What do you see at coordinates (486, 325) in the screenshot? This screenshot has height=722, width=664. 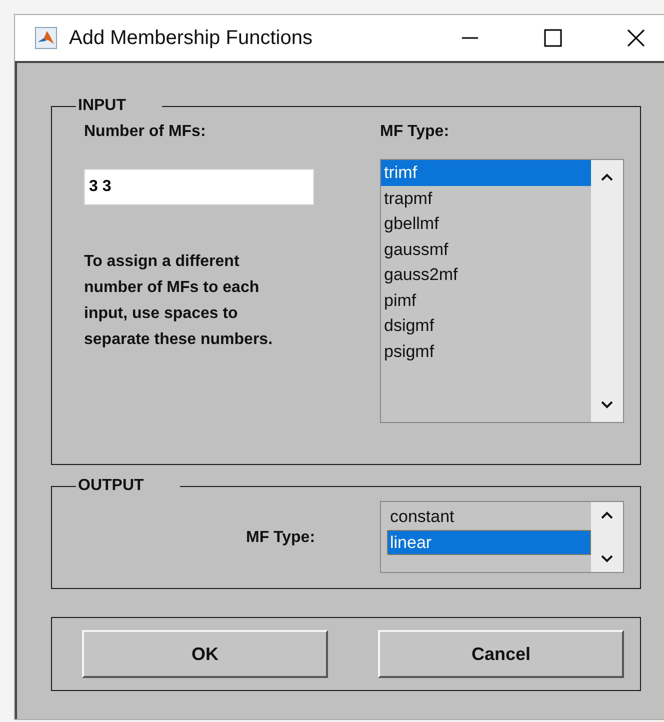 I see `list-item: dsigmf` at bounding box center [486, 325].